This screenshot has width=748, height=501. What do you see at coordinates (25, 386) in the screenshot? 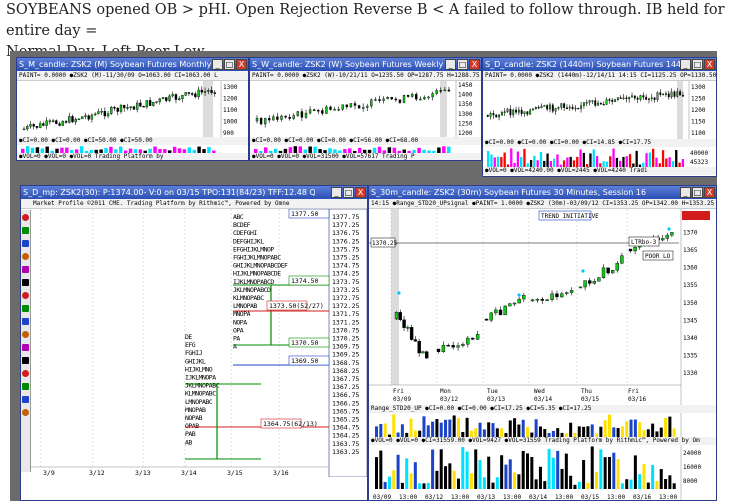
I see `alert-icon` at bounding box center [25, 386].